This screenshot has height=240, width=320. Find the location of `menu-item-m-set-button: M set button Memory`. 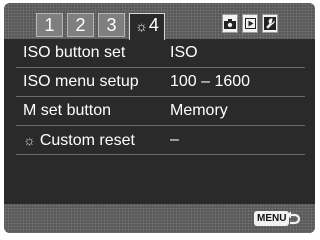

menu-item-m-set-button: M set button Memory is located at coordinates (160, 111).